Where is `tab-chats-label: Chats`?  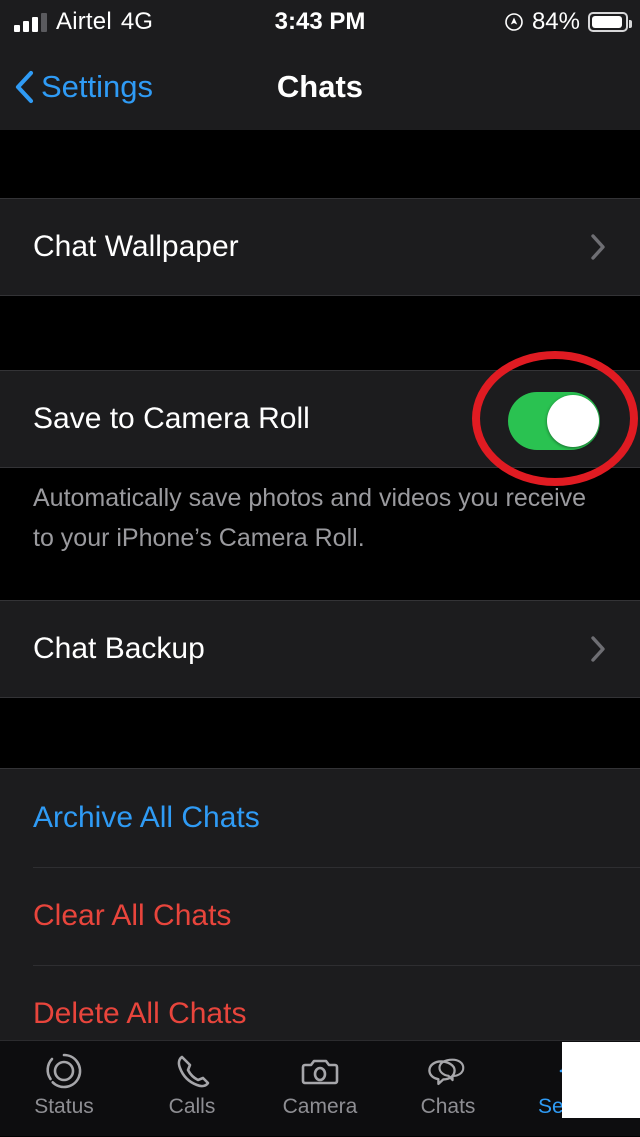 tab-chats-label: Chats is located at coordinates (448, 1106).